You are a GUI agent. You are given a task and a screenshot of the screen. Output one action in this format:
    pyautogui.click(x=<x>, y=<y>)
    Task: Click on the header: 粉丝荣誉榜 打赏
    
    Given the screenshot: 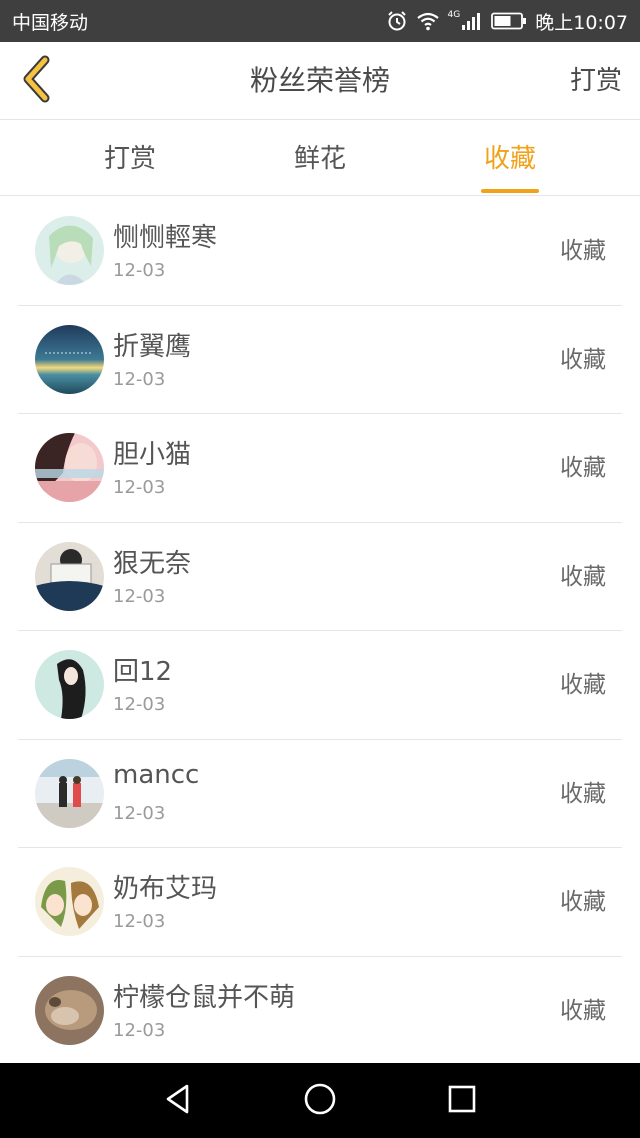 What is the action you would take?
    pyautogui.click(x=320, y=81)
    